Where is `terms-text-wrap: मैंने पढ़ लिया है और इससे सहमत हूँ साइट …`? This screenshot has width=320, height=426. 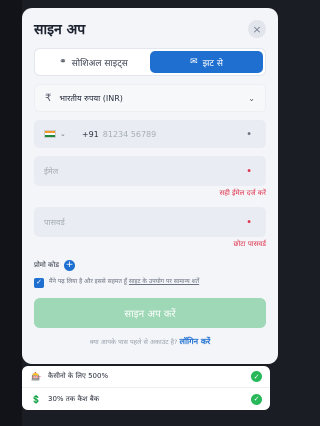 terms-text-wrap: मैंने पढ़ लिया है और इससे सहमत हूँ साइट … is located at coordinates (124, 282).